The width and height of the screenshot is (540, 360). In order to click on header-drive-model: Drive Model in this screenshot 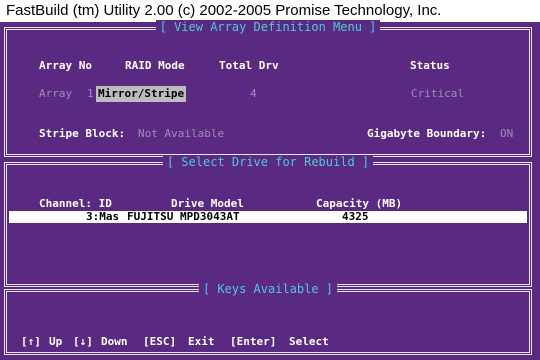, I will do `click(207, 203)`.